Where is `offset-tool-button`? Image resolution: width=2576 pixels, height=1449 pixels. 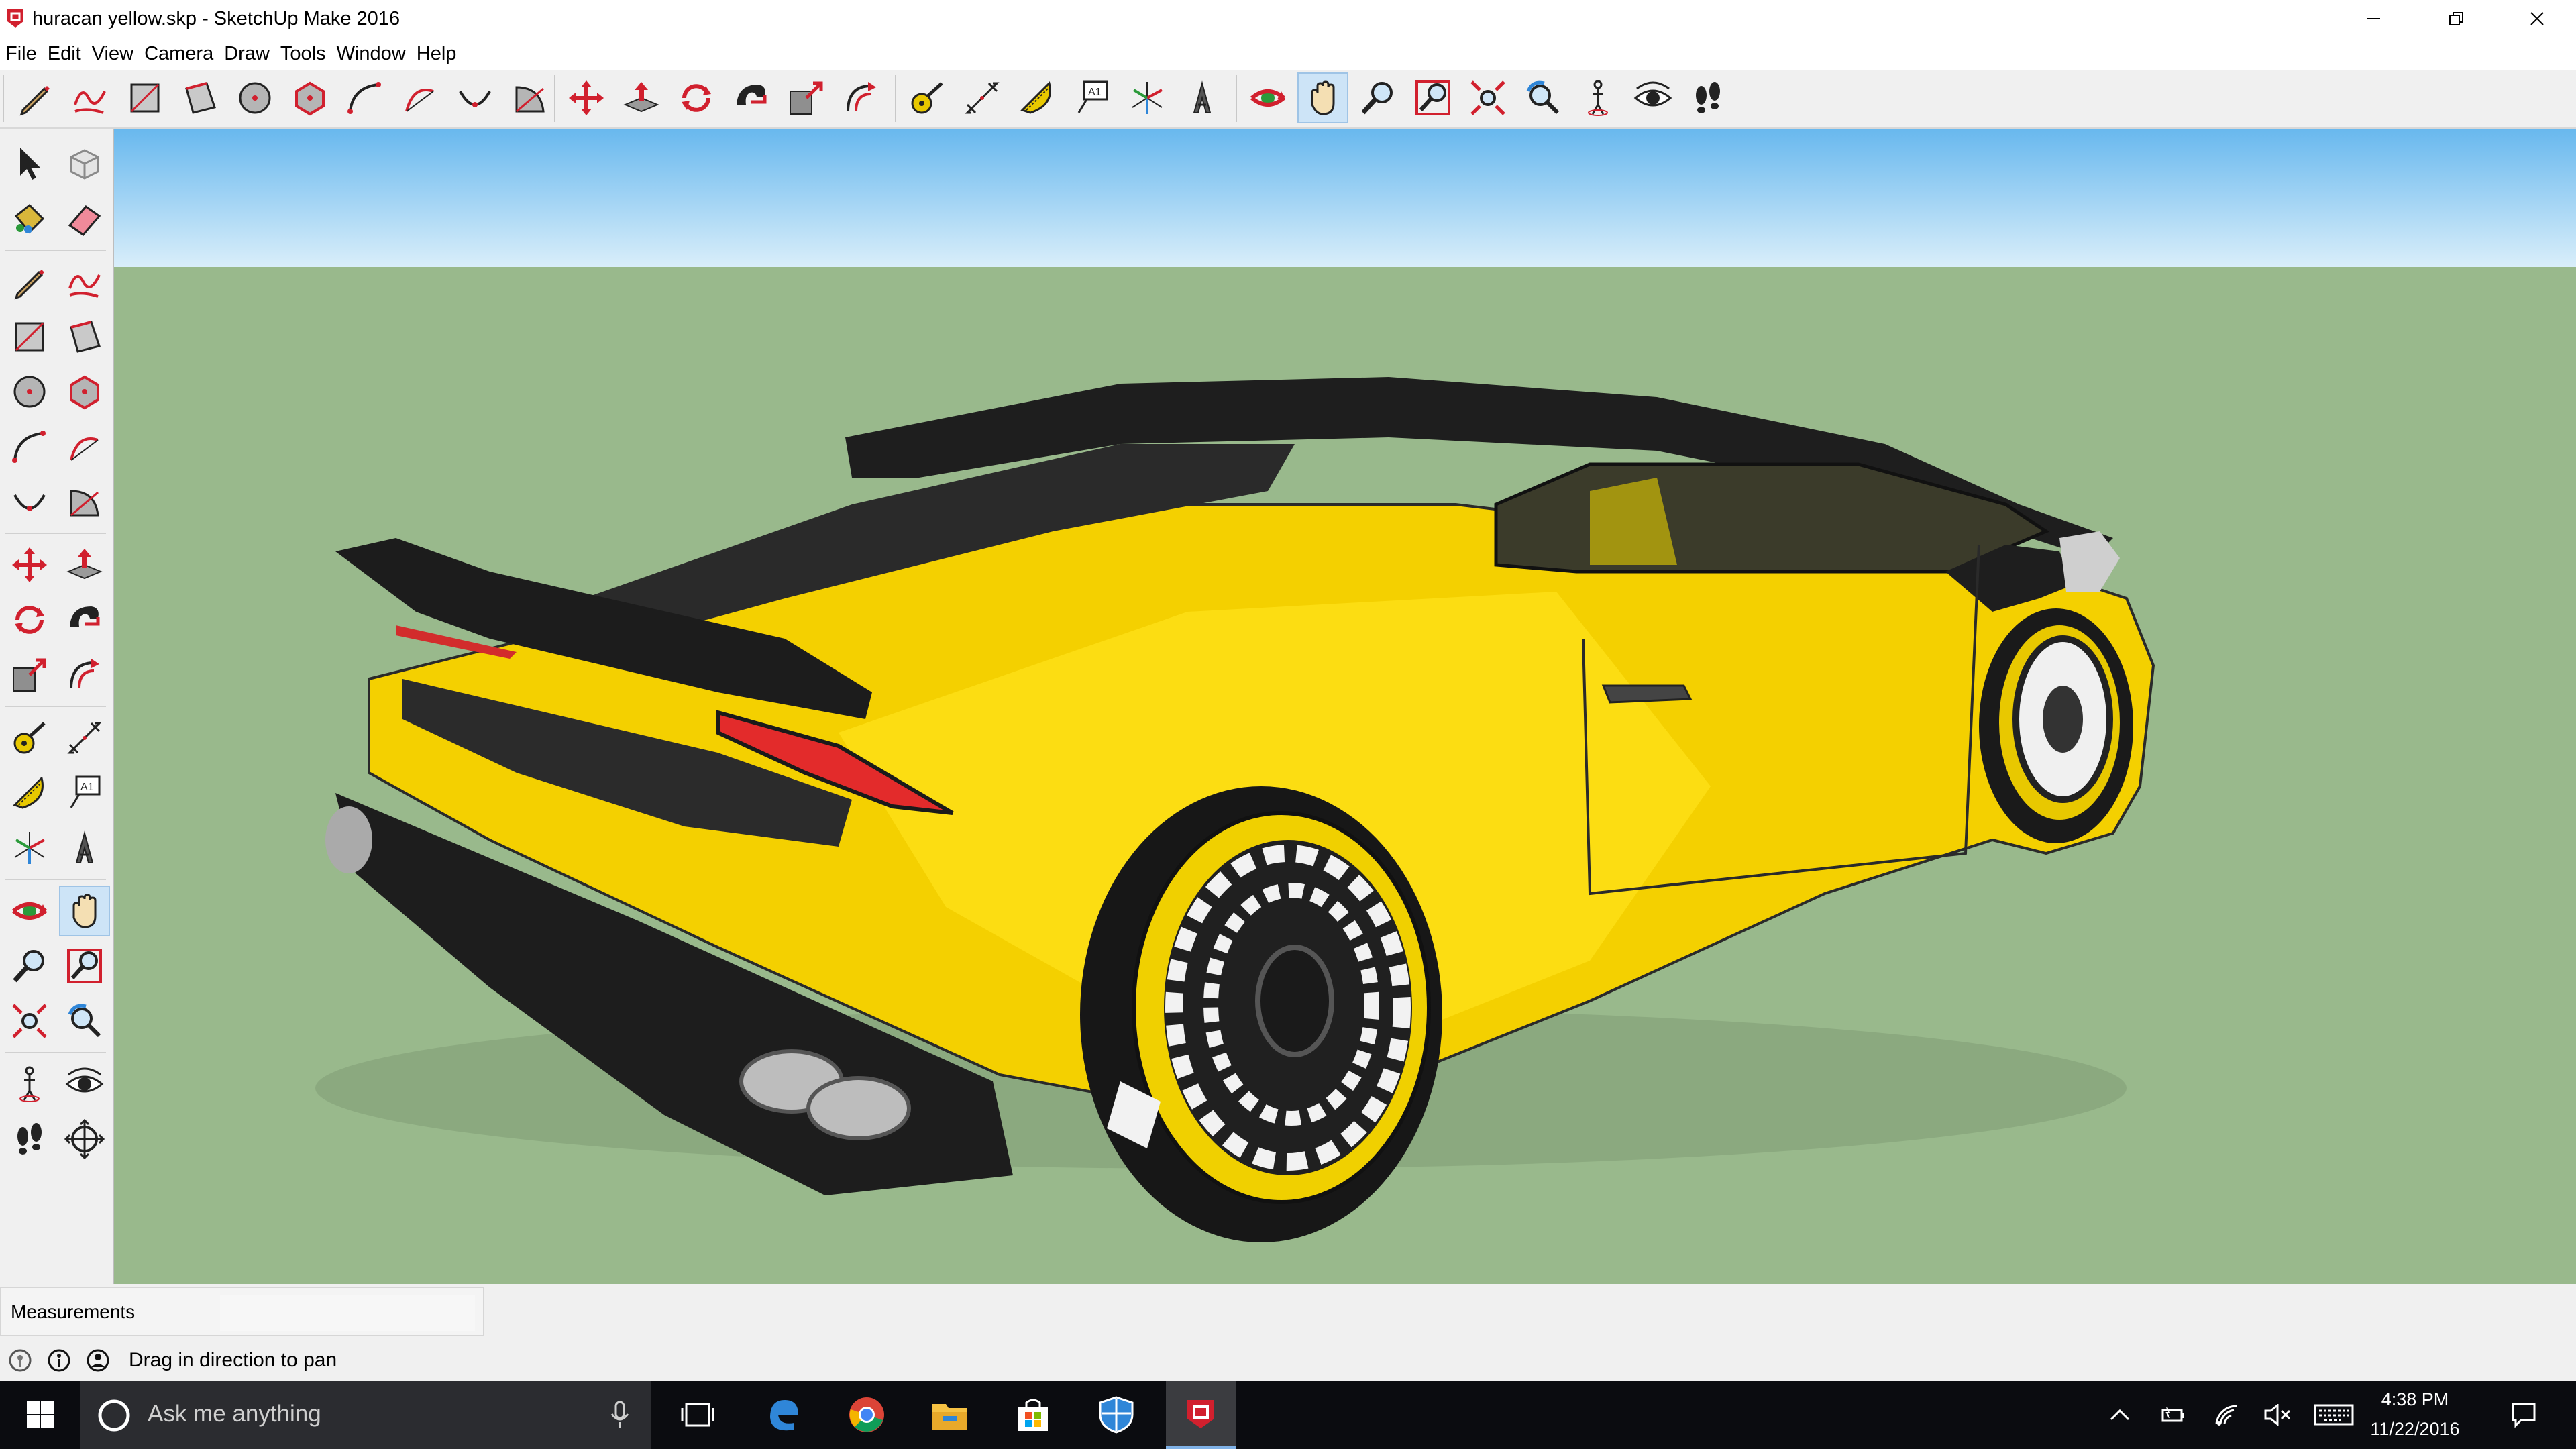 offset-tool-button is located at coordinates (861, 97).